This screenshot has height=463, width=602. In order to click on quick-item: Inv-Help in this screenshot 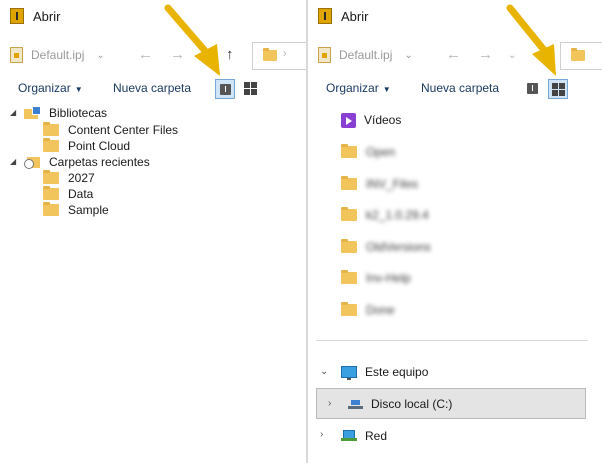, I will do `click(376, 278)`.